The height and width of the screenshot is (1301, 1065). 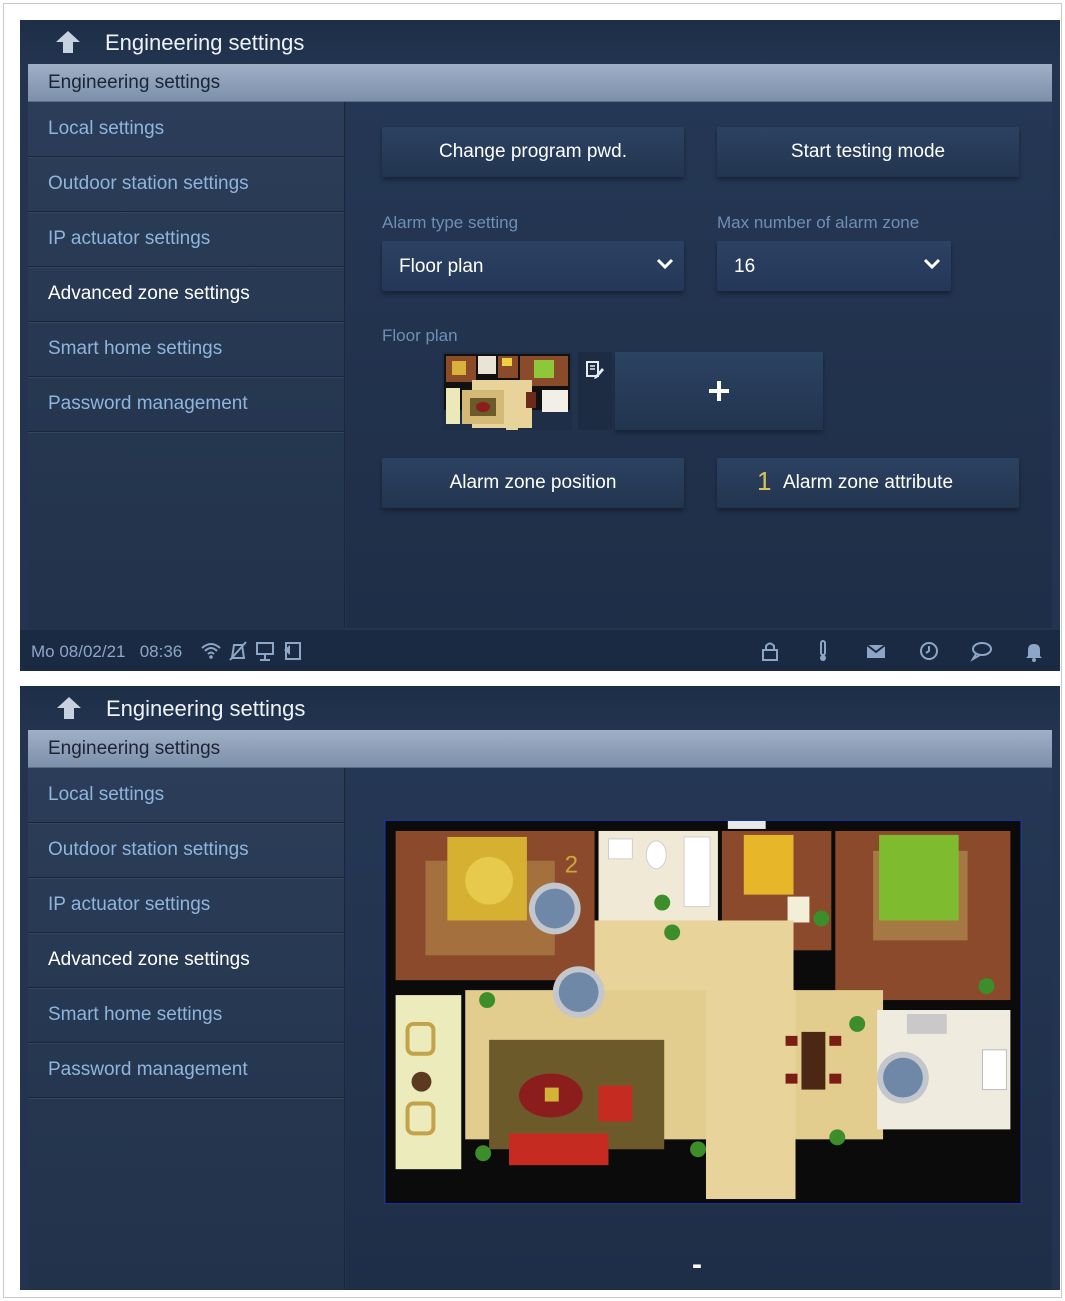 I want to click on edit-icon, so click(x=595, y=370).